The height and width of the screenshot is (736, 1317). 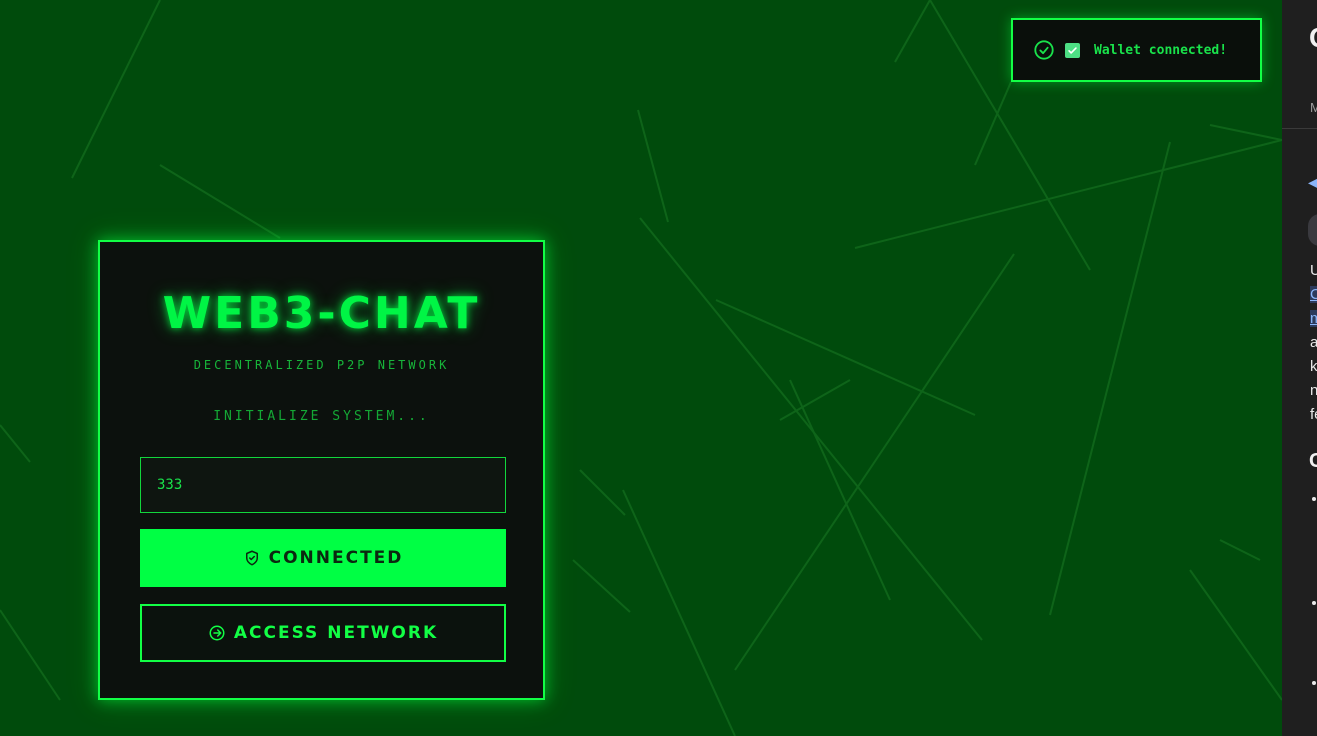 What do you see at coordinates (1313, 294) in the screenshot?
I see `side-panel-link: C` at bounding box center [1313, 294].